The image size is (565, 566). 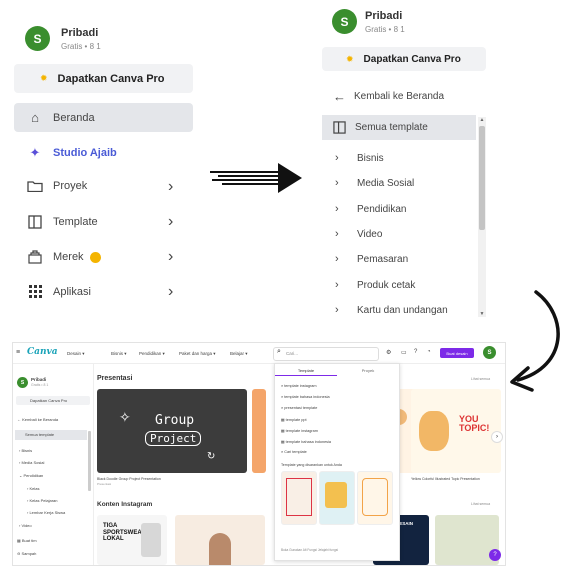 I want to click on scroll-up-icon: ▲, so click(x=482, y=120).